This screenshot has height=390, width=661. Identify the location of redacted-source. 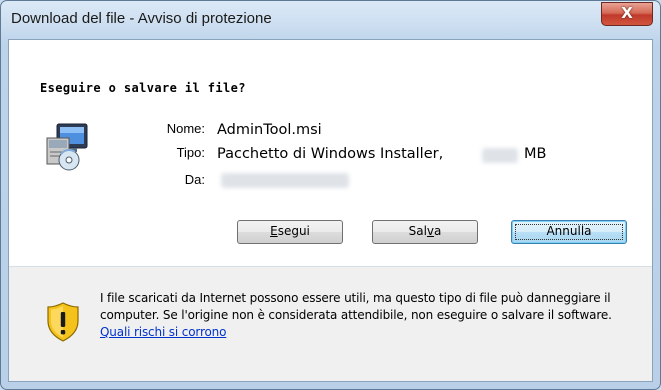
(285, 180).